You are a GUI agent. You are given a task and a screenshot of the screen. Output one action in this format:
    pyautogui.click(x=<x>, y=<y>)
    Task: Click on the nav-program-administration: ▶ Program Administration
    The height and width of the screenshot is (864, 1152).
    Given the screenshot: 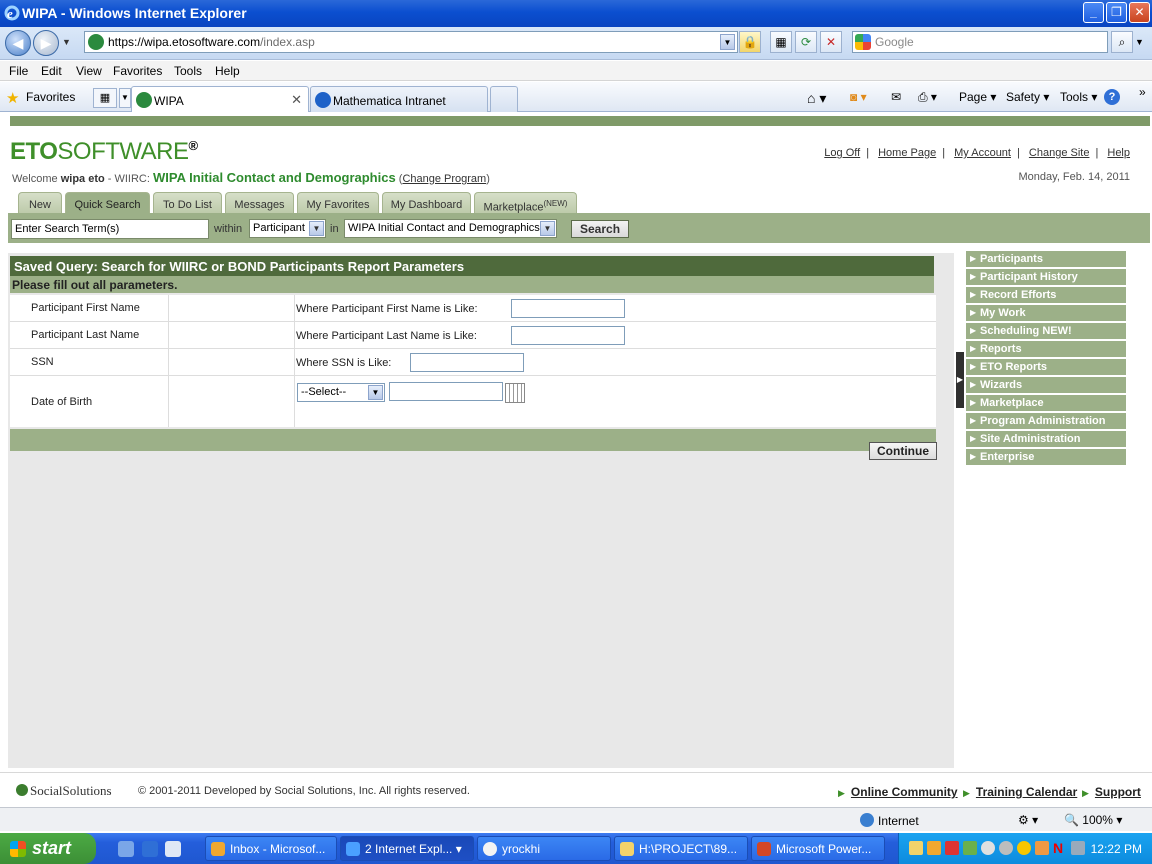 What is the action you would take?
    pyautogui.click(x=1046, y=421)
    